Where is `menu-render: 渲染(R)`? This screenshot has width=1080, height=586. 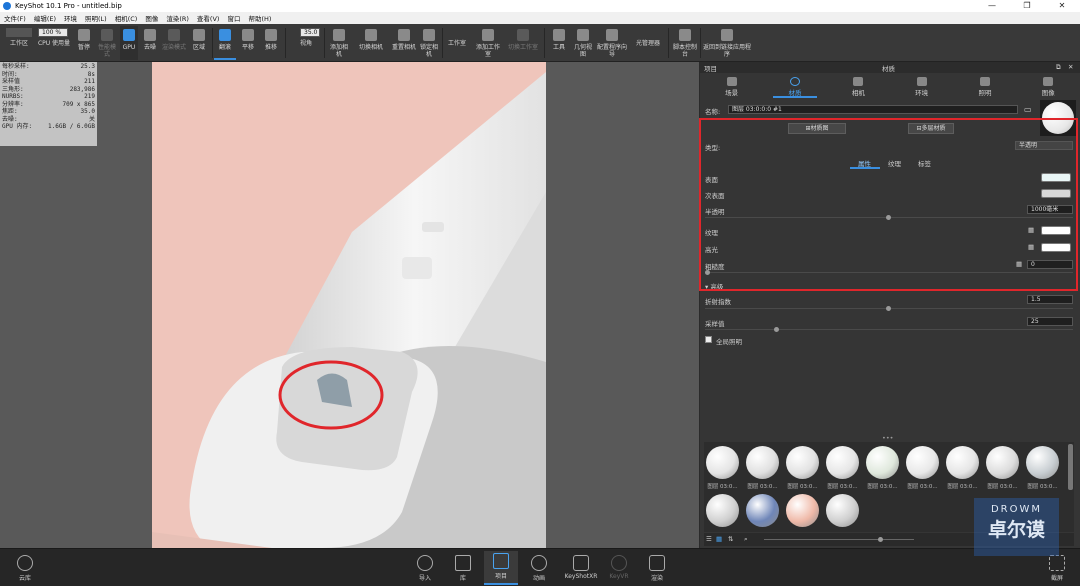
menu-render: 渲染(R) is located at coordinates (177, 18).